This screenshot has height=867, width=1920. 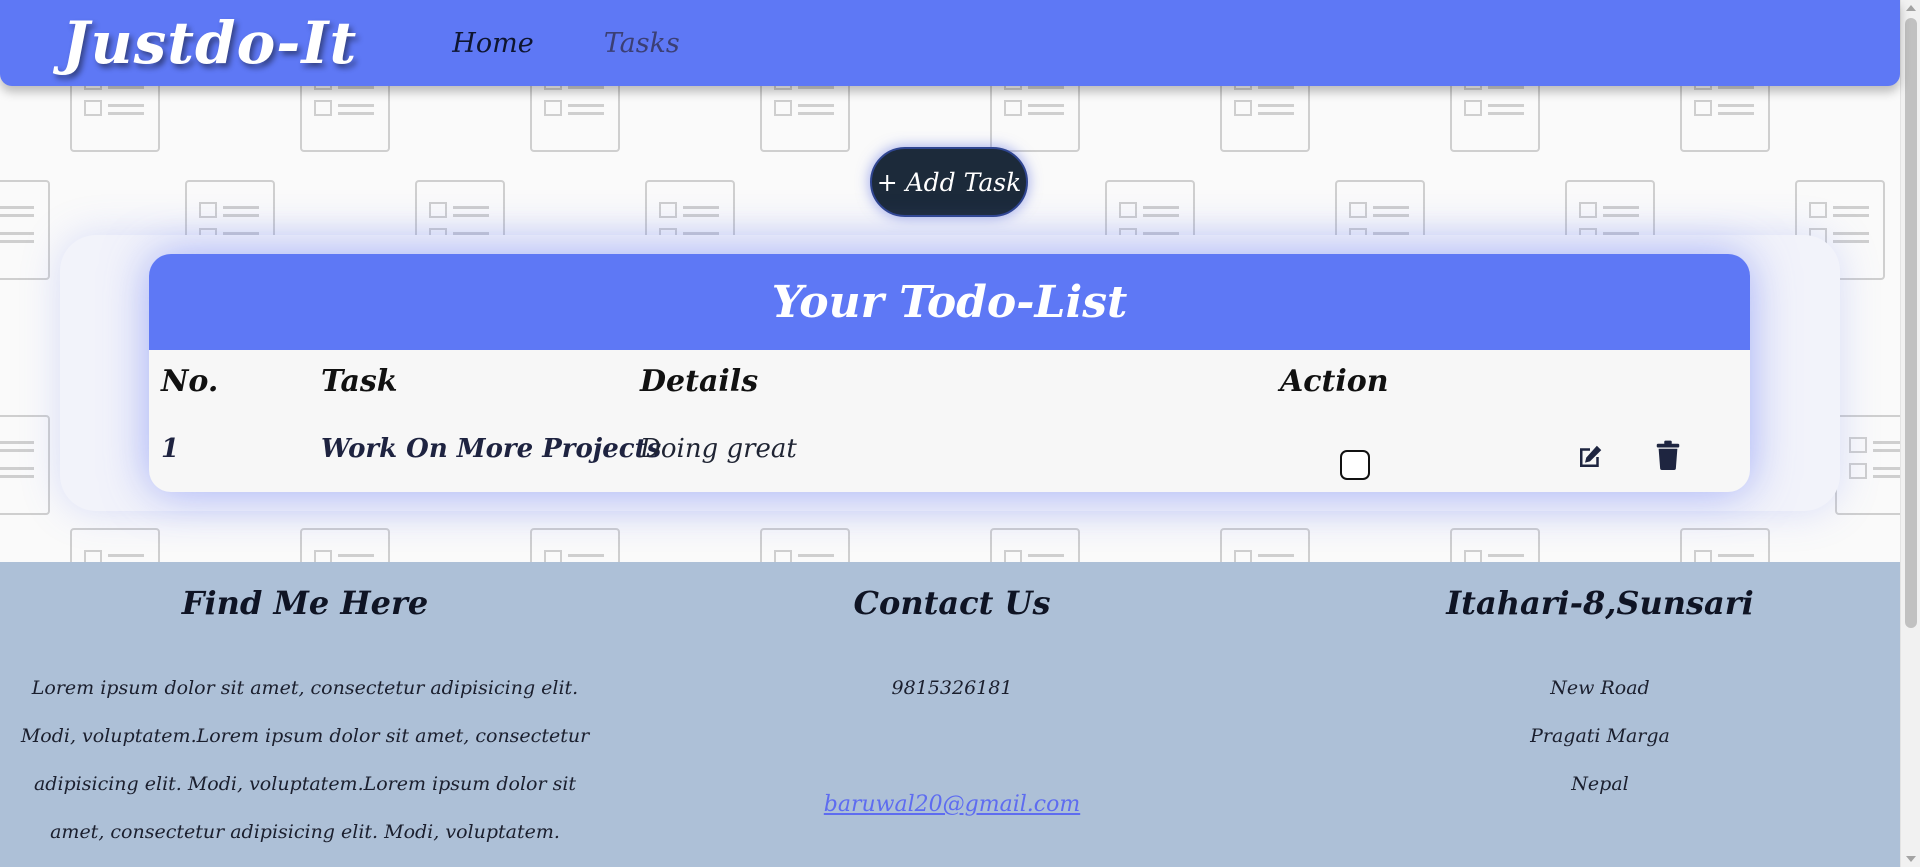 I want to click on column-header-no: No., so click(x=190, y=381).